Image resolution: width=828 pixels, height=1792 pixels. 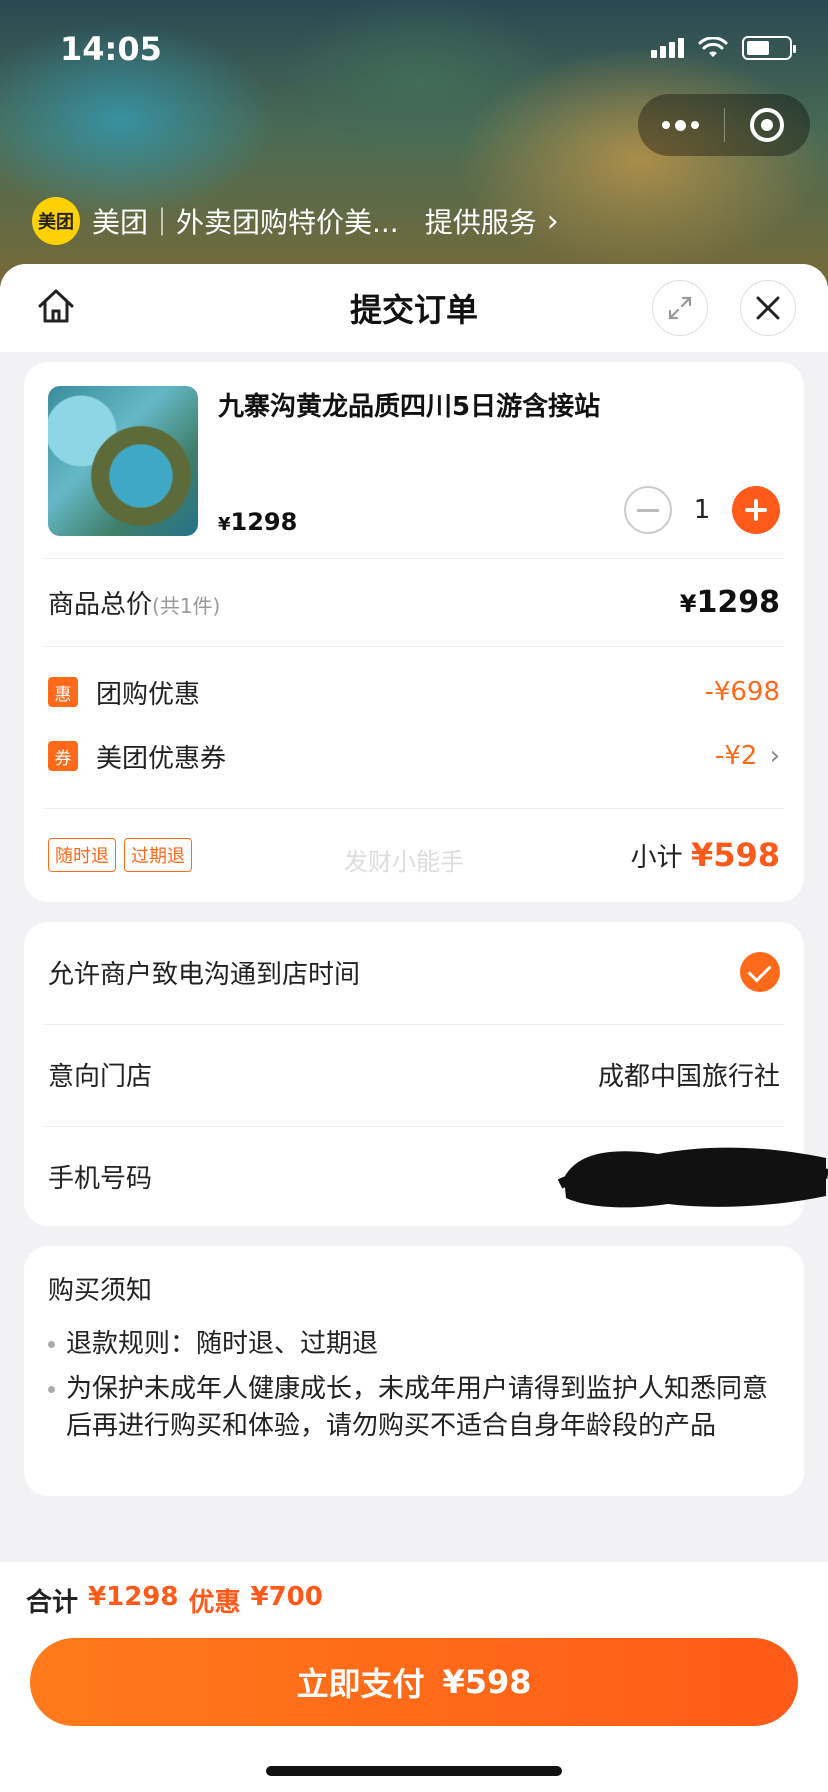 I want to click on more-menu-button, so click(x=681, y=125).